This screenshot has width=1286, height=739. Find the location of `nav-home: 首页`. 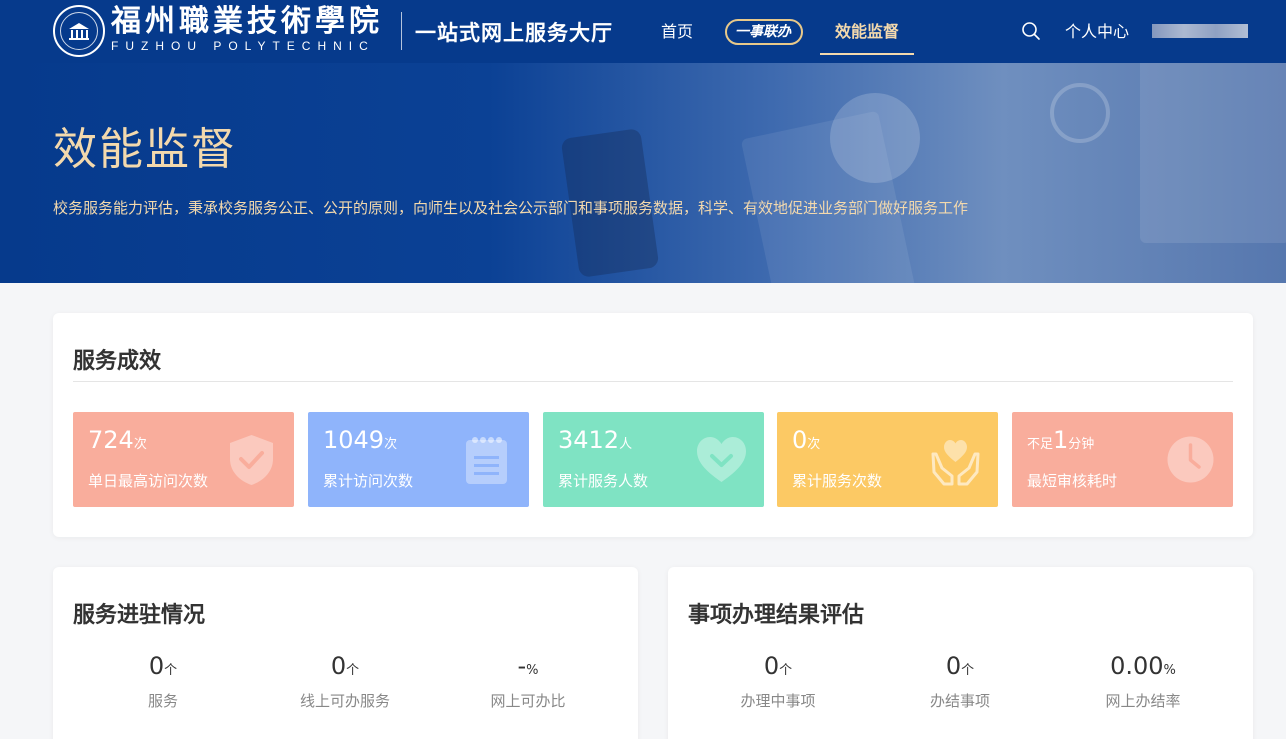

nav-home: 首页 is located at coordinates (677, 31).